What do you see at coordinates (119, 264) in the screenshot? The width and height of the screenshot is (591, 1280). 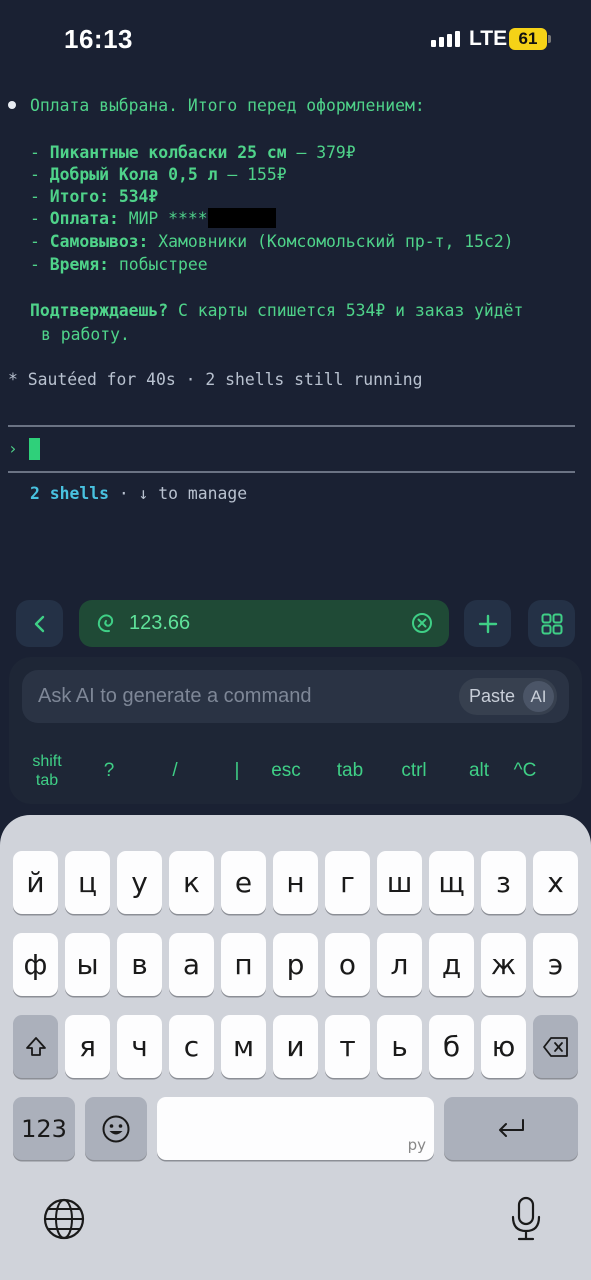 I see `order-time: - Время: побыстрее` at bounding box center [119, 264].